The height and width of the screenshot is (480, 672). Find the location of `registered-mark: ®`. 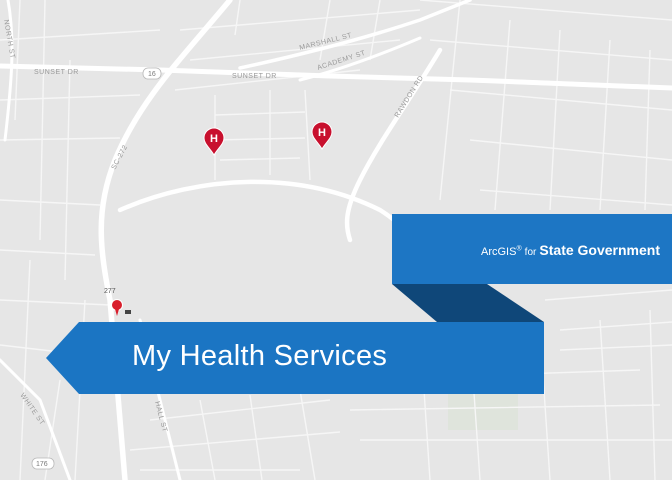

registered-mark: ® is located at coordinates (519, 249).